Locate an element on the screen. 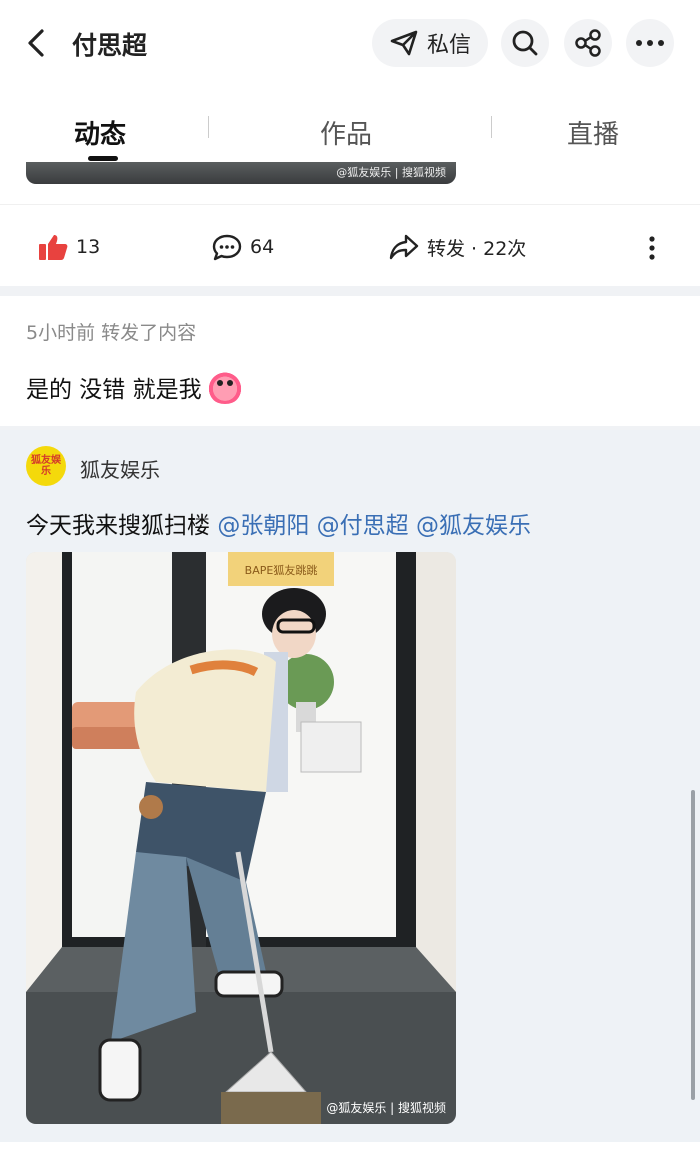  more-dots-icon is located at coordinates (650, 43).